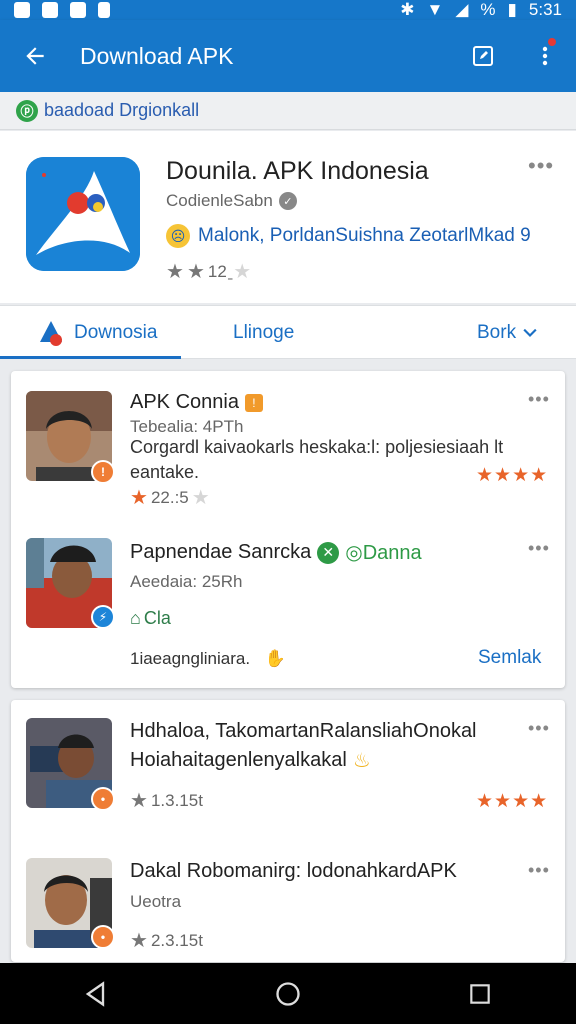  I want to click on item-footer: 1iaeagngliniara. ✋, so click(208, 658).